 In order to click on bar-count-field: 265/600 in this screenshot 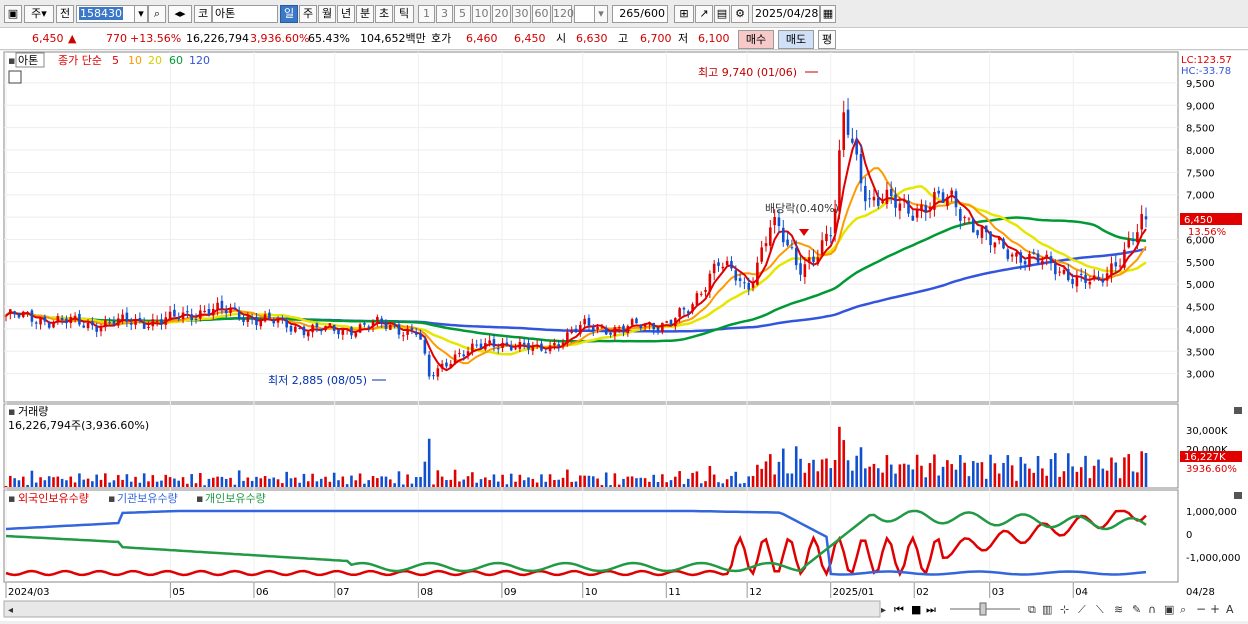, I will do `click(640, 14)`.